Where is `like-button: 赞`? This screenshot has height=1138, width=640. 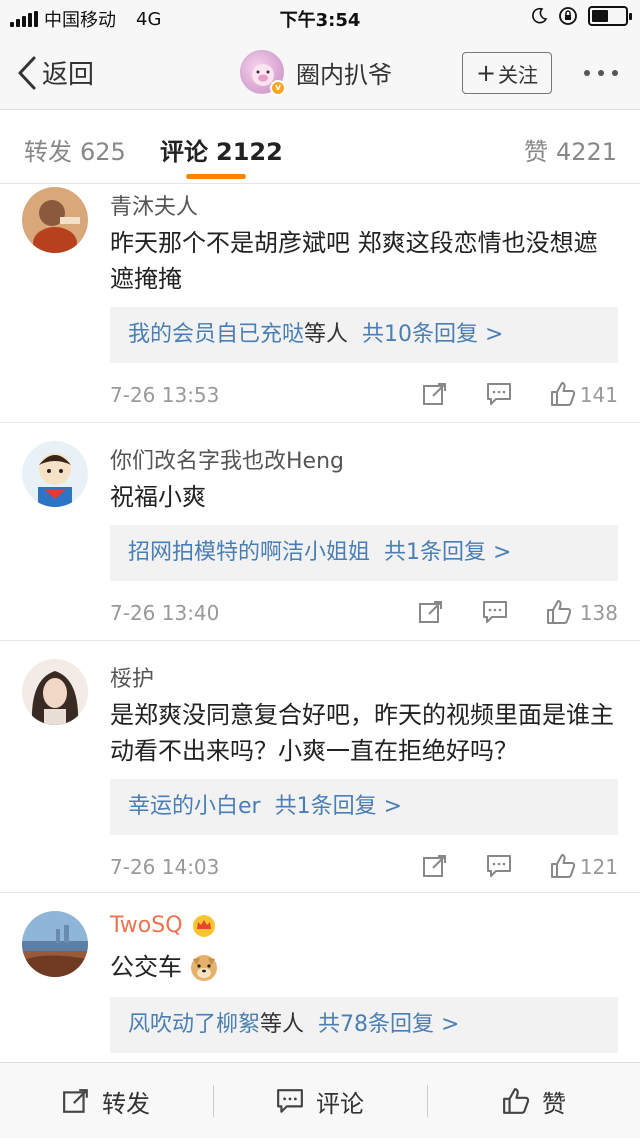 like-button: 赞 is located at coordinates (534, 1100).